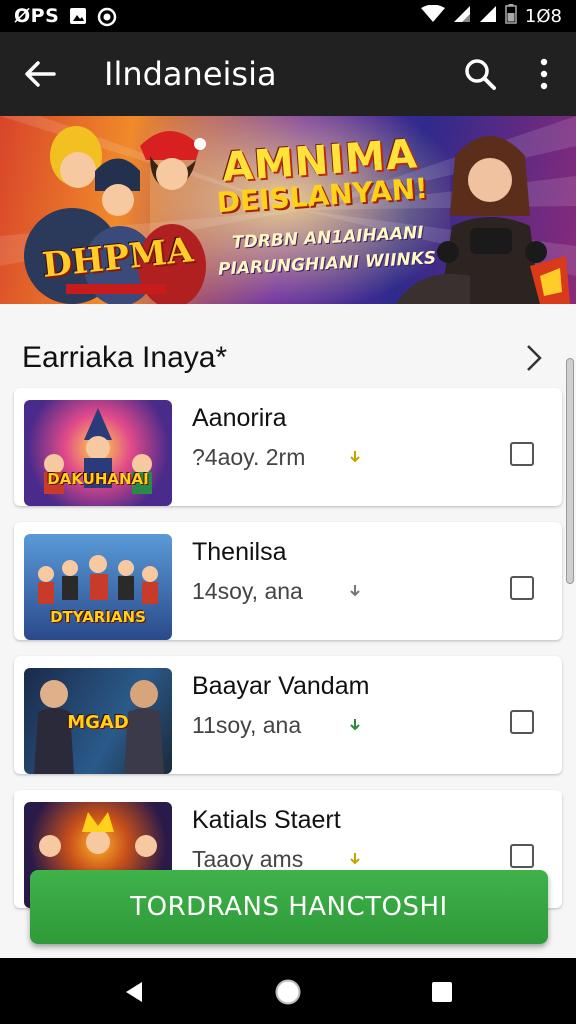  Describe the element at coordinates (98, 587) in the screenshot. I see `game-thumbnail: DTYARIANS` at that location.